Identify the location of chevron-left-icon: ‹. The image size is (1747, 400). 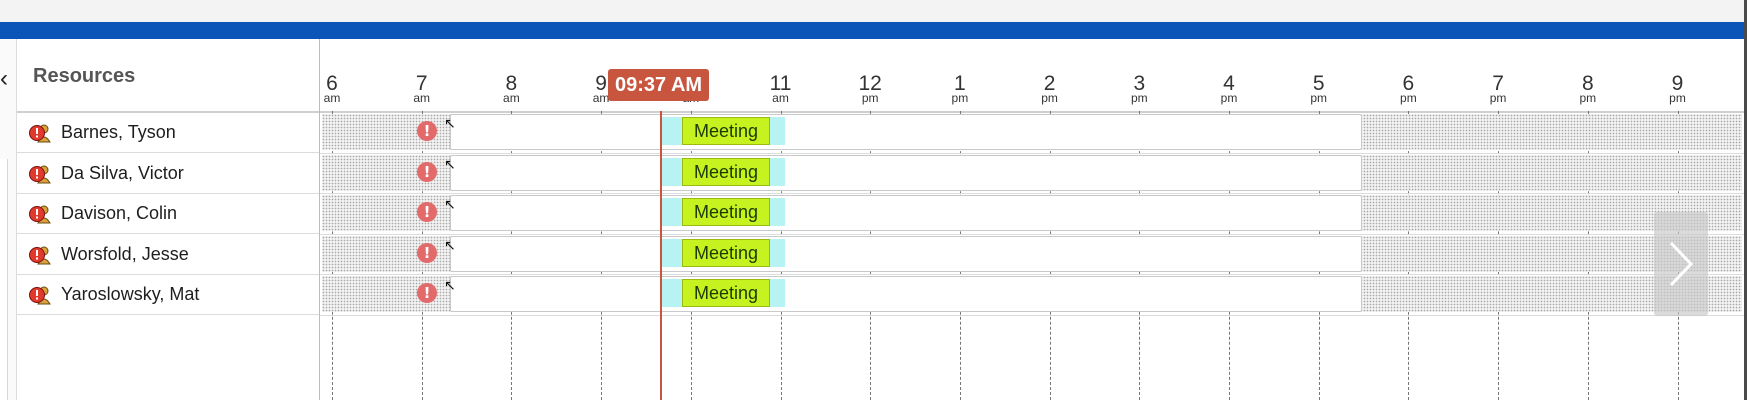
(4, 79).